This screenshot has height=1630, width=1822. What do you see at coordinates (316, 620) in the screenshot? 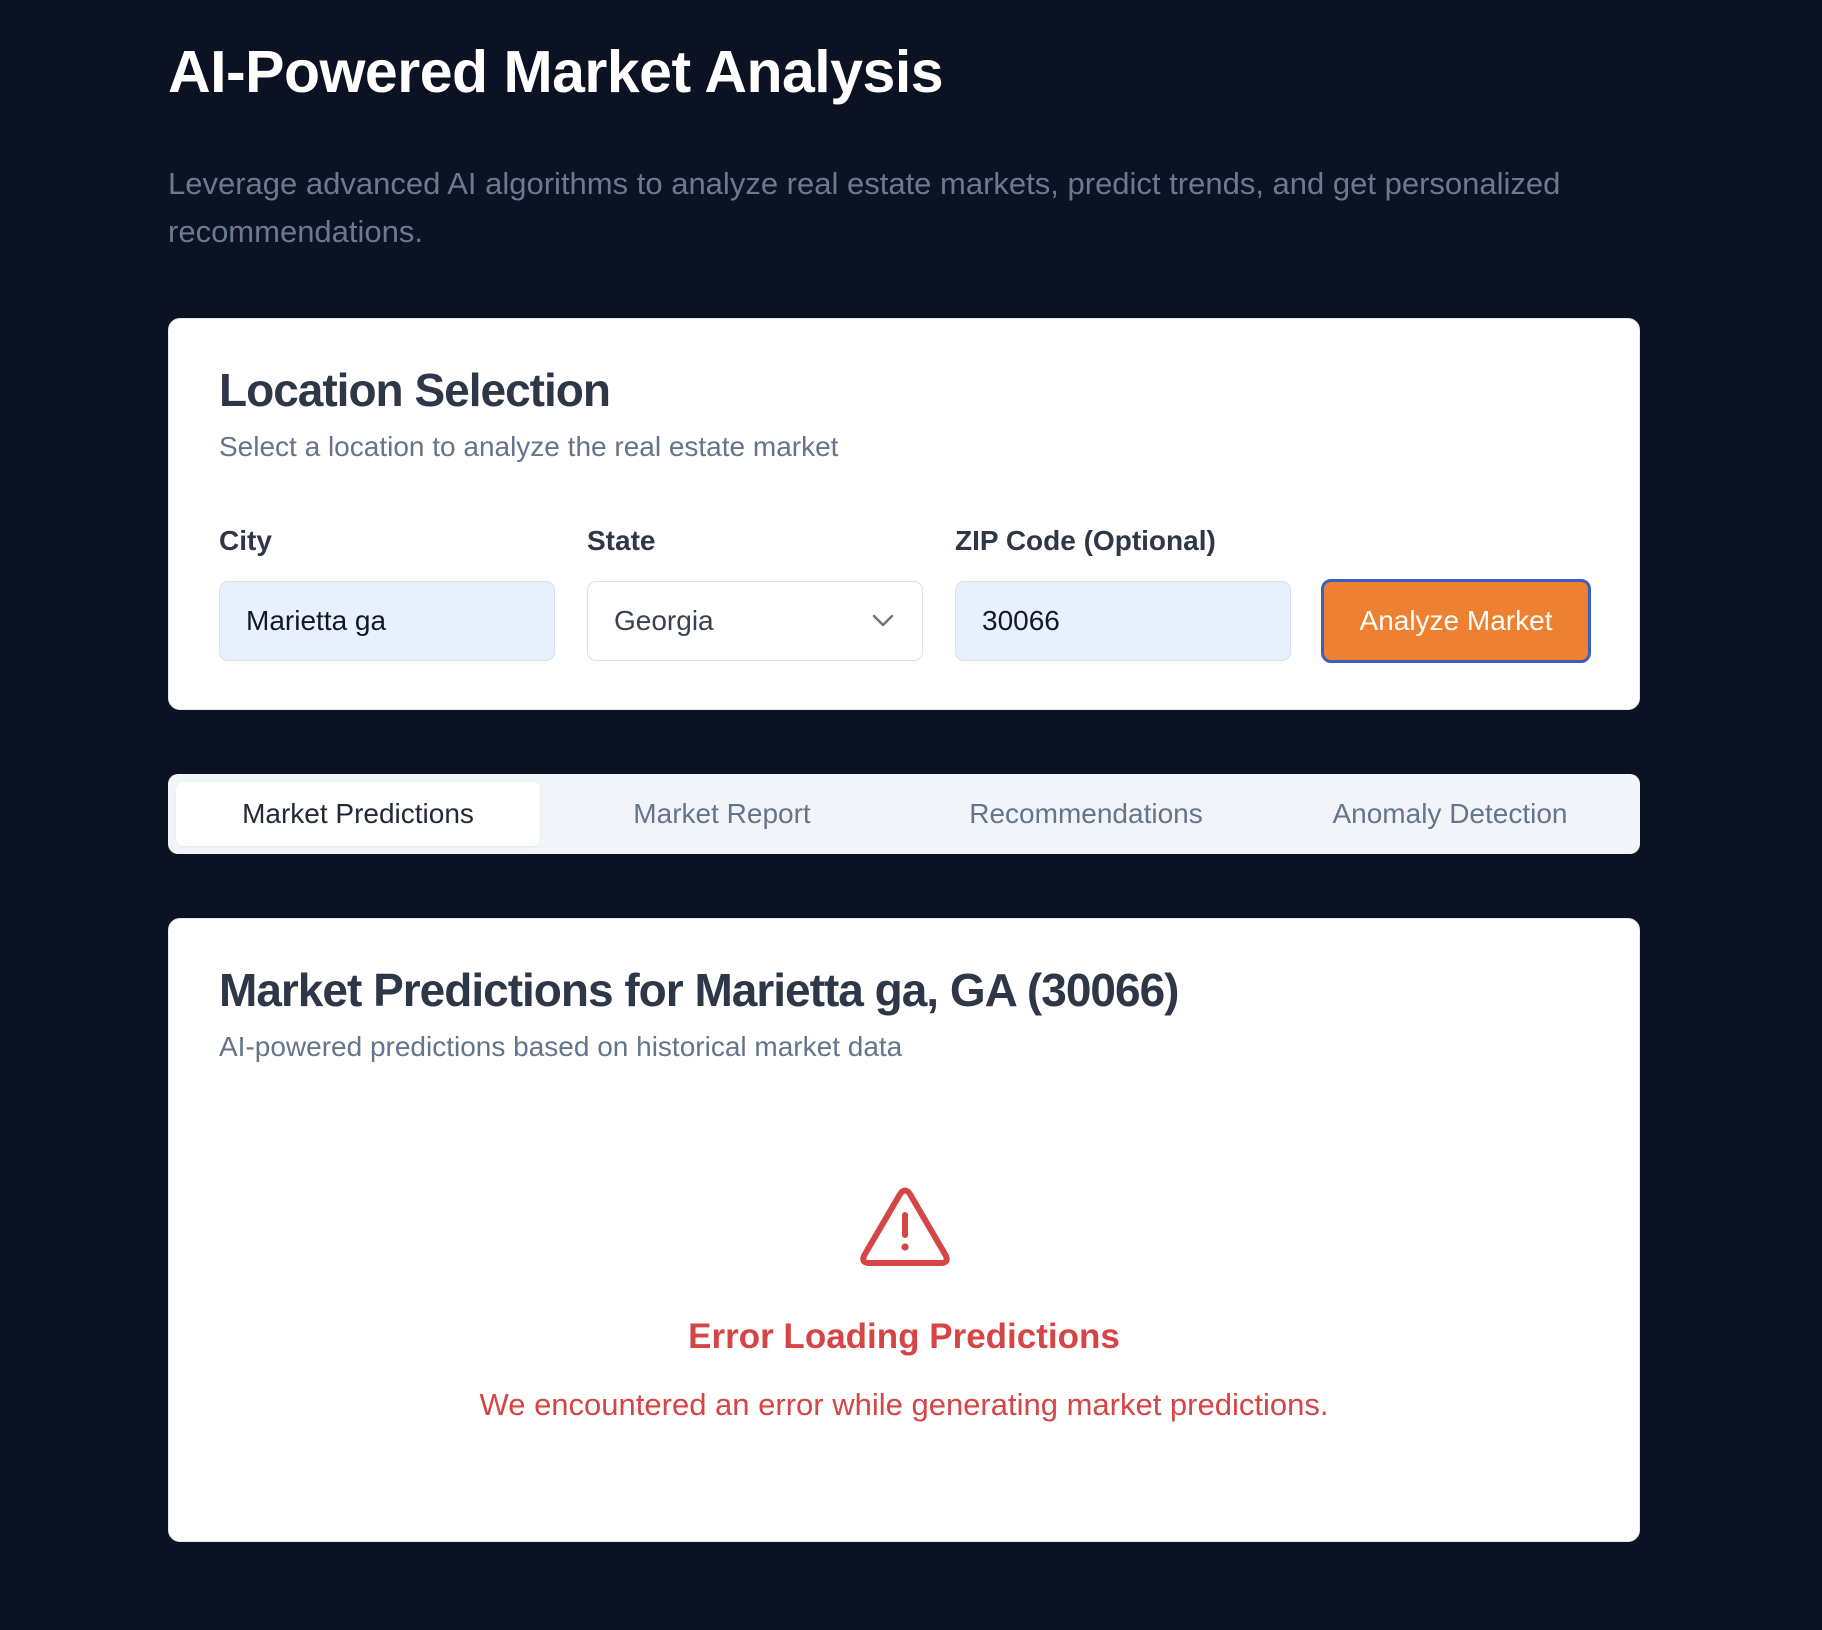
I see `city-input-value: Marietta ga` at bounding box center [316, 620].